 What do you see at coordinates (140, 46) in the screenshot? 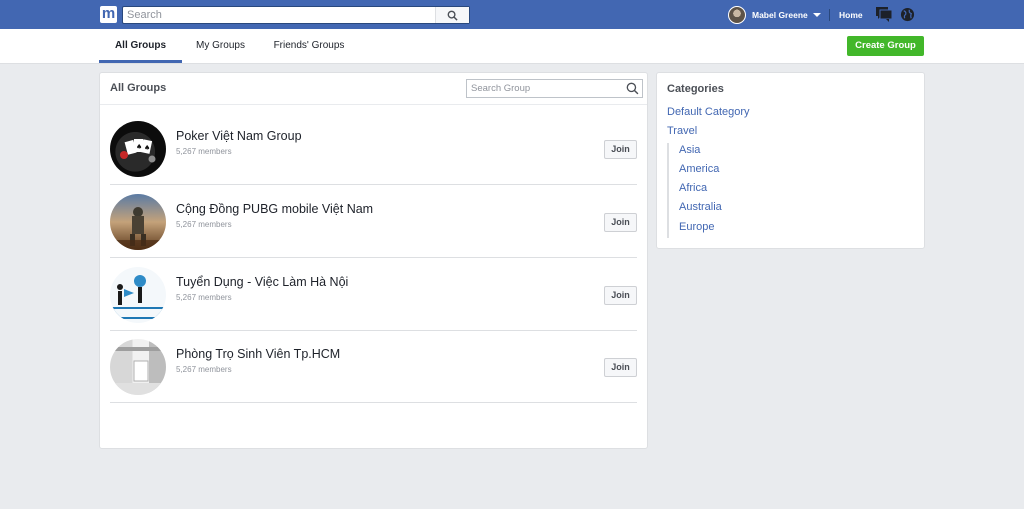
I see `tab-all-groups: All Groups` at bounding box center [140, 46].